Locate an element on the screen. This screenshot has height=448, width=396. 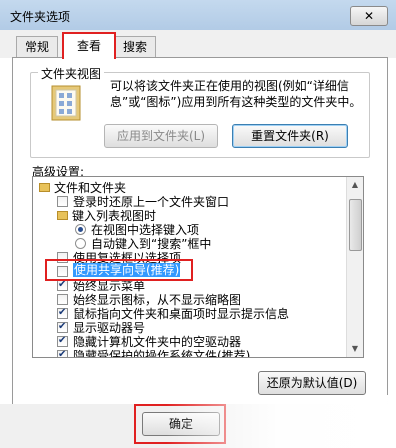
title-bar: 文件夹选项 ✕ is located at coordinates (198, 15).